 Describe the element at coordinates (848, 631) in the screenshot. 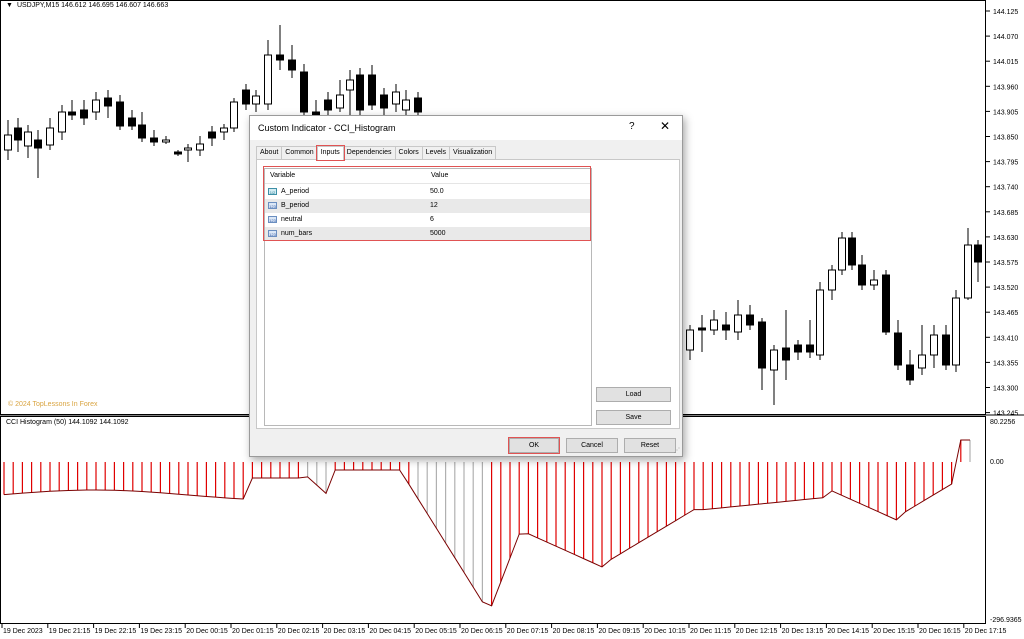

I see `time-label: 20 Dec 14:15` at that location.